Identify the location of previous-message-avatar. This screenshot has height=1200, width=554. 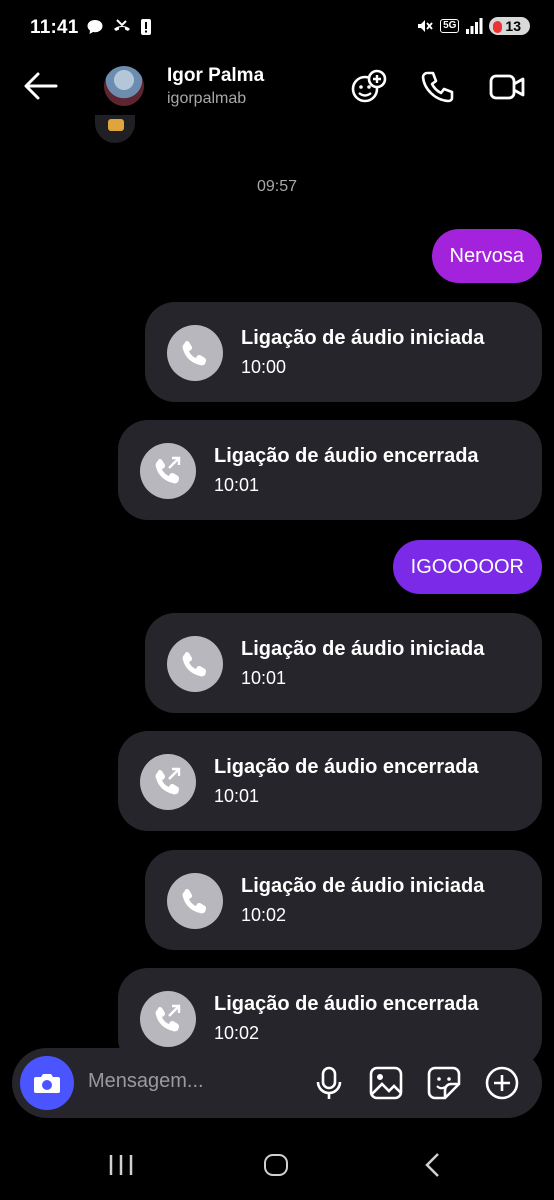
(115, 129).